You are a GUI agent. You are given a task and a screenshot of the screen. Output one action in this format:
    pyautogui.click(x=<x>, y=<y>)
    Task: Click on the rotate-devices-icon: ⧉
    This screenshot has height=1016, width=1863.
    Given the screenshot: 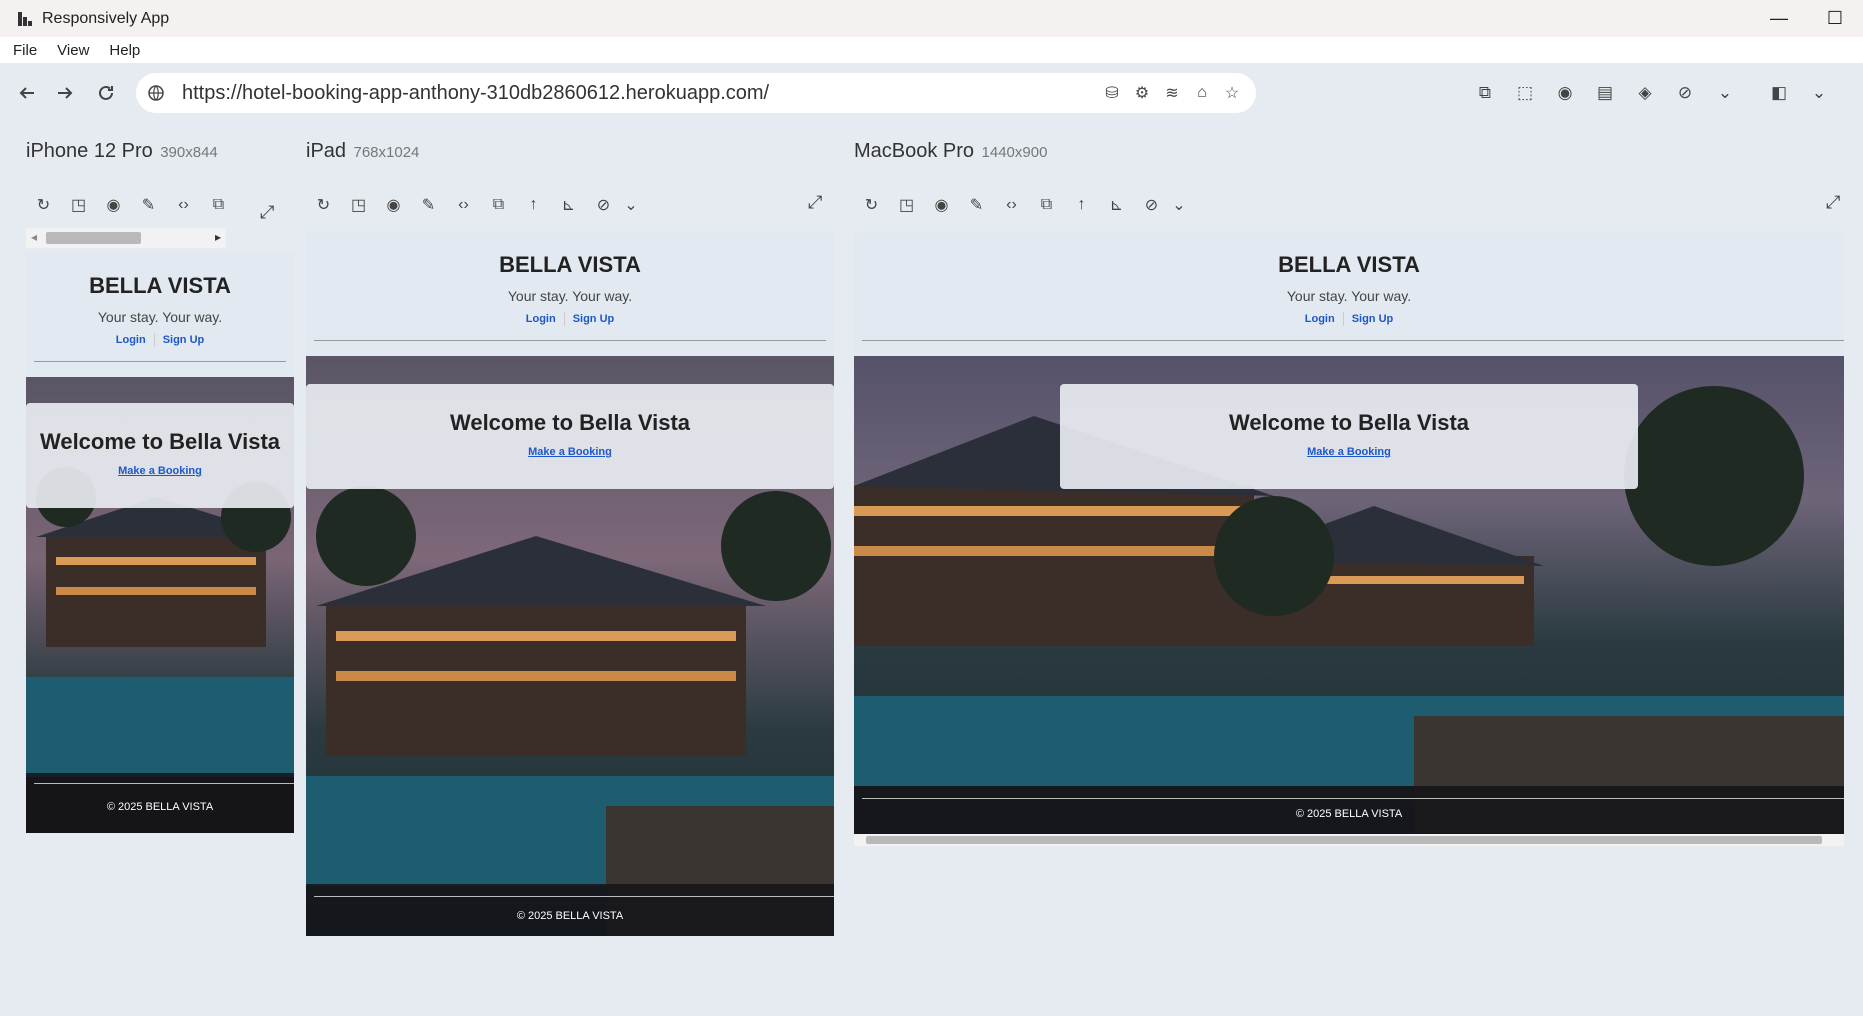 What is the action you would take?
    pyautogui.click(x=1485, y=93)
    